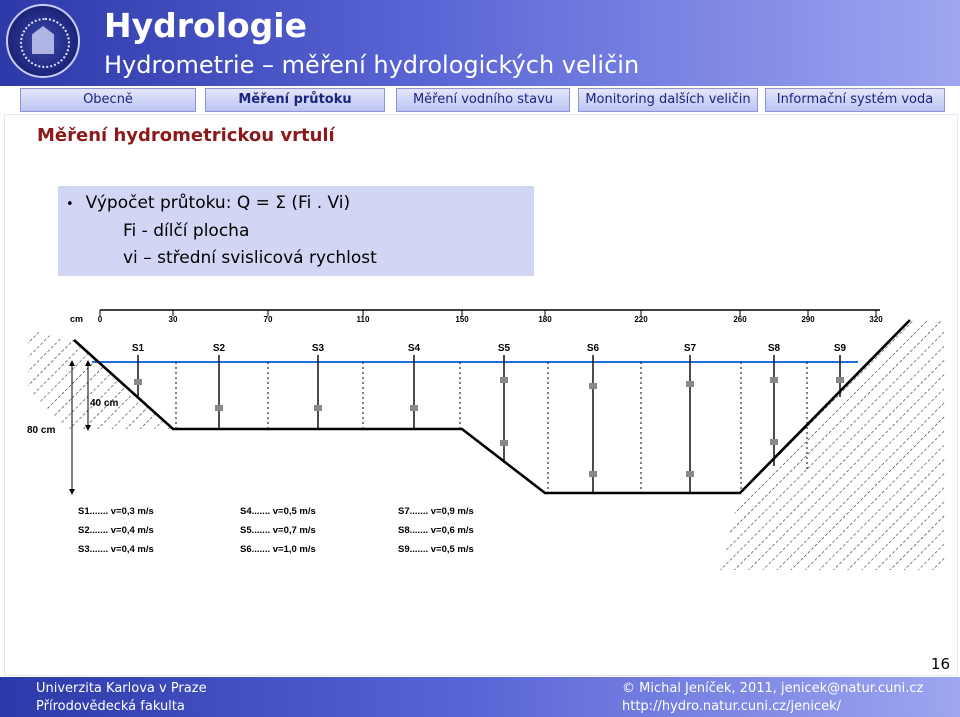 This screenshot has width=960, height=717. What do you see at coordinates (186, 231) in the screenshot?
I see `formula-line-2: Fi - dílčí plocha` at bounding box center [186, 231].